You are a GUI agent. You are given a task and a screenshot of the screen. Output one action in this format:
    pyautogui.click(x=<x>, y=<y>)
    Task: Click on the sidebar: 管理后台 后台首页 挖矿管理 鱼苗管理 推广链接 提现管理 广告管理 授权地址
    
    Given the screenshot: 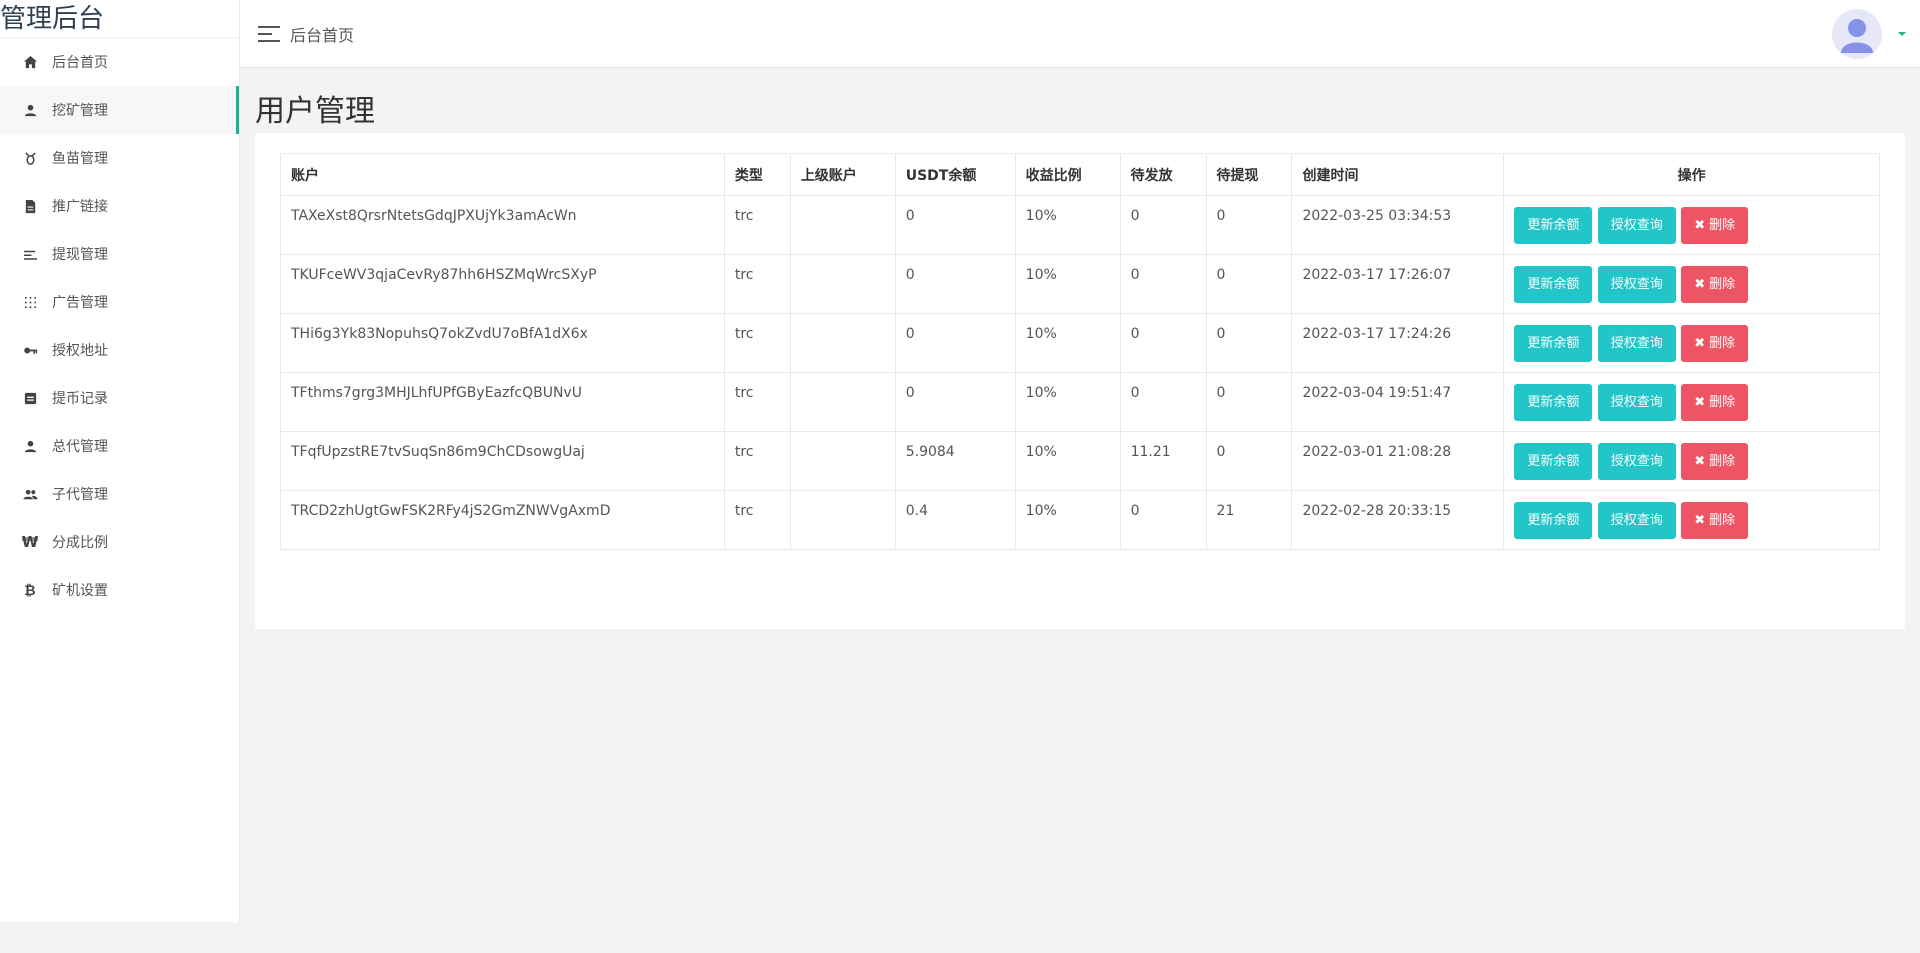 What is the action you would take?
    pyautogui.click(x=120, y=461)
    